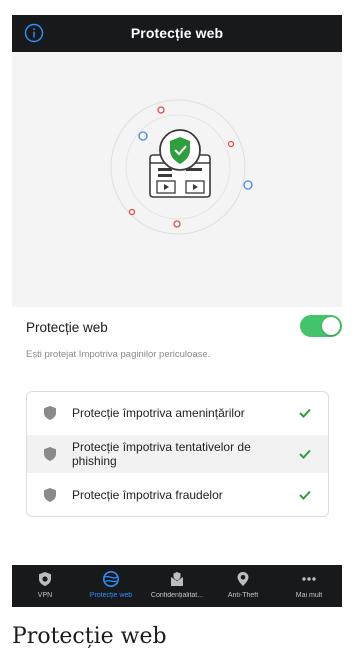 This screenshot has width=354, height=657. Describe the element at coordinates (309, 595) in the screenshot. I see `nav-label: Mai mult` at that location.